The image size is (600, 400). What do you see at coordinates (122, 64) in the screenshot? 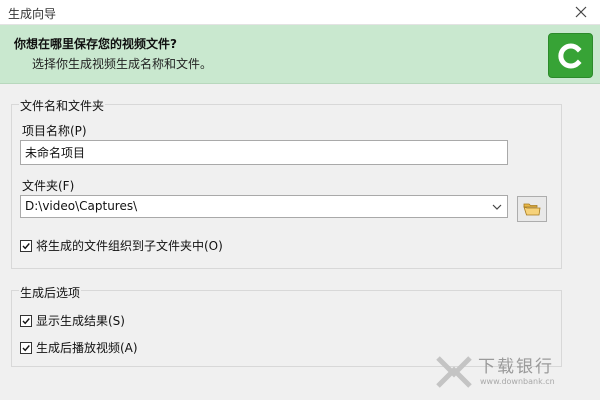
I see `header-subheading: 选择你生成视频生成名称和文件。` at bounding box center [122, 64].